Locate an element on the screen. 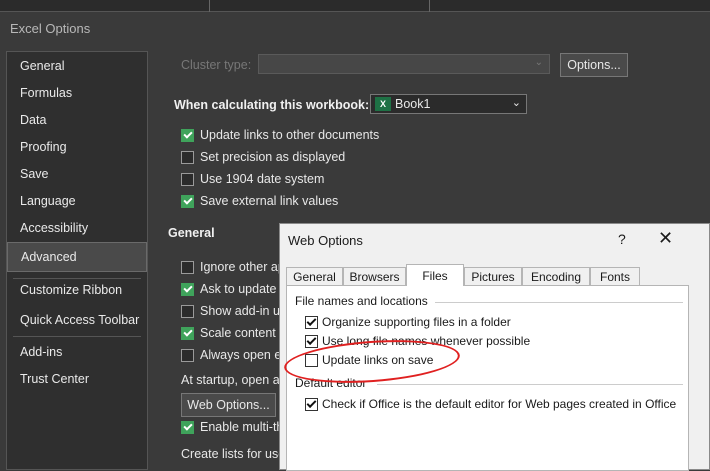 The width and height of the screenshot is (710, 471). long-file-names-option: Use long file names whenever possible is located at coordinates (417, 341).